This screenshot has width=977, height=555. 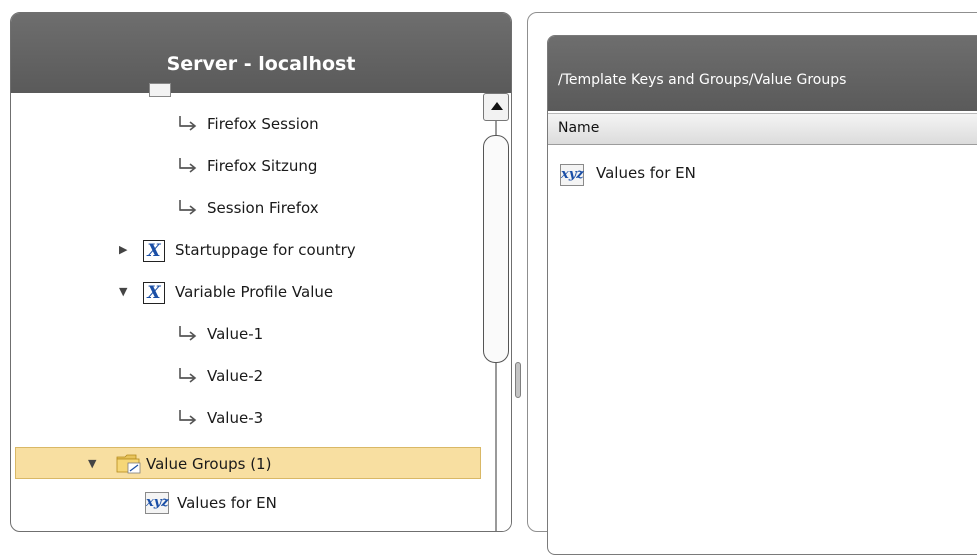 I want to click on tree-item-firefox-sitzung: Firefox Sitzung, so click(x=245, y=167).